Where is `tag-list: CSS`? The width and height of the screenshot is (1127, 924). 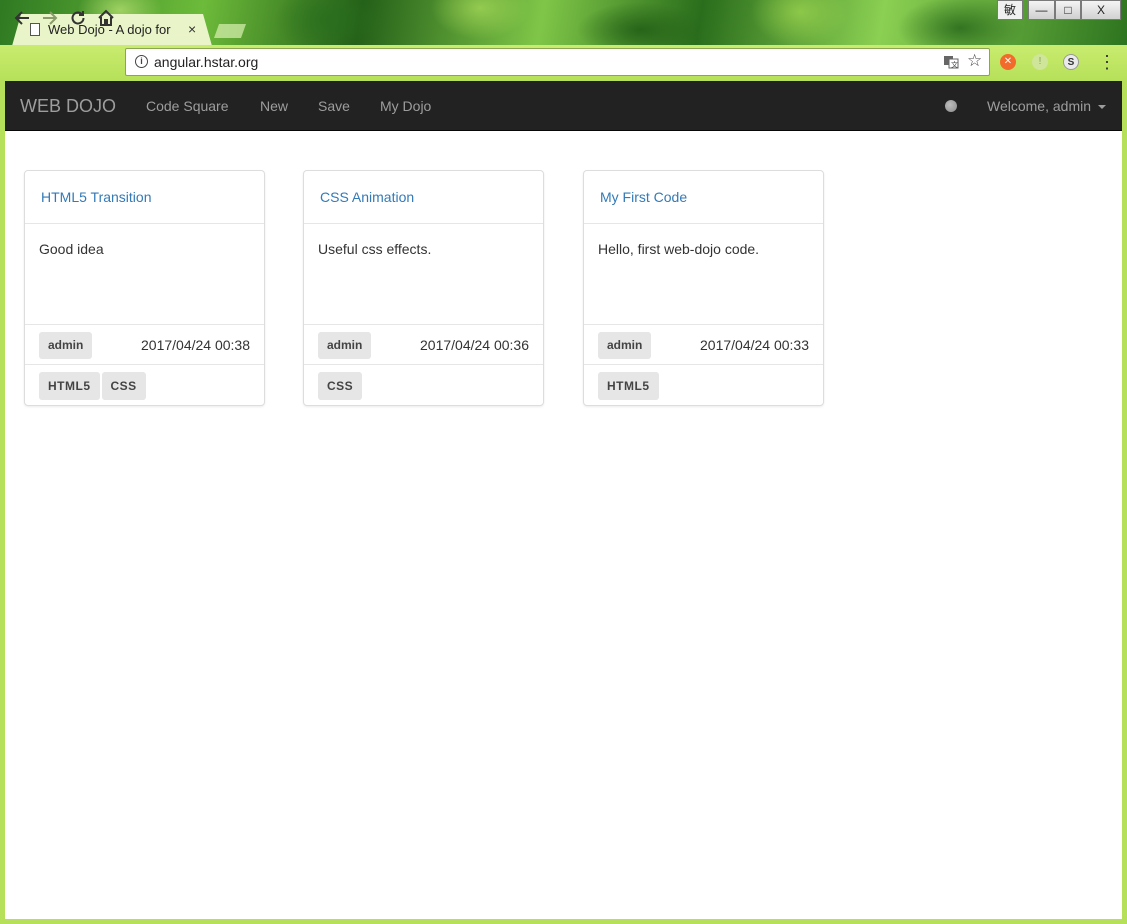
tag-list: CSS is located at coordinates (340, 386).